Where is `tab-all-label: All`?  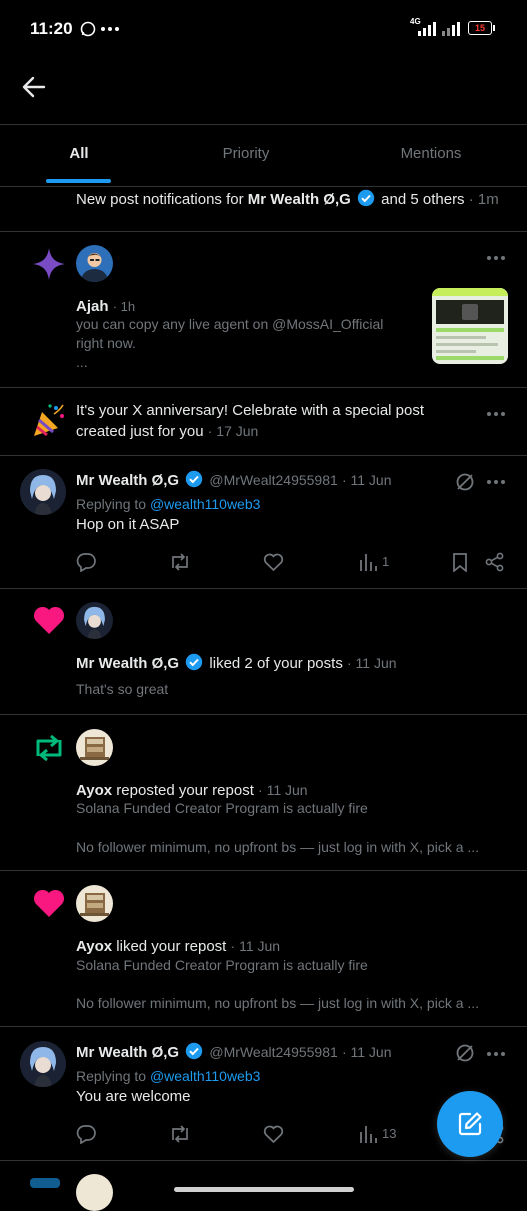 tab-all-label: All is located at coordinates (79, 153).